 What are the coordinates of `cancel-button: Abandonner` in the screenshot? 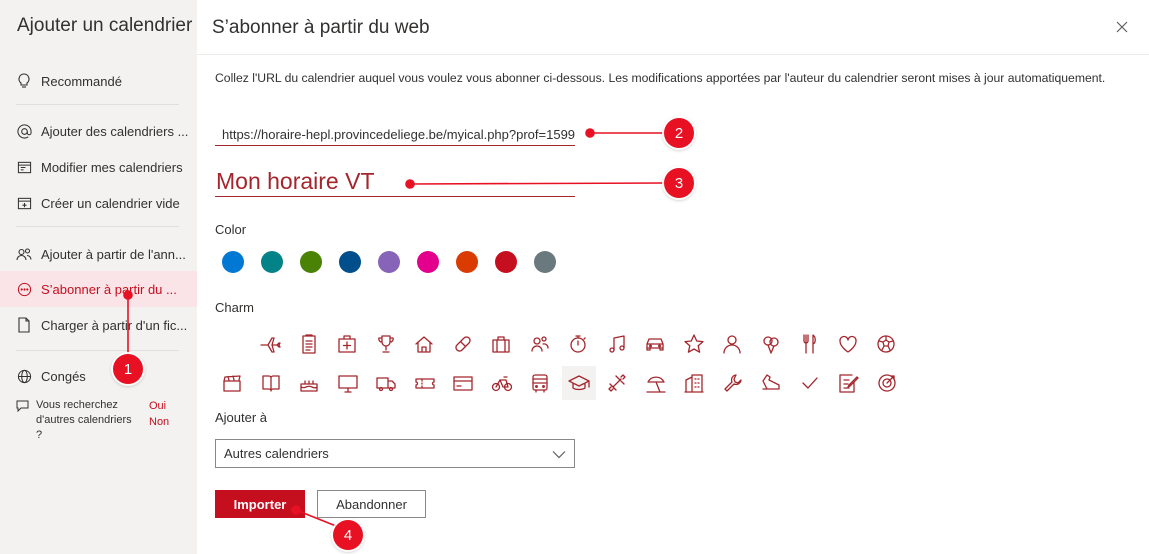 It's located at (371, 504).